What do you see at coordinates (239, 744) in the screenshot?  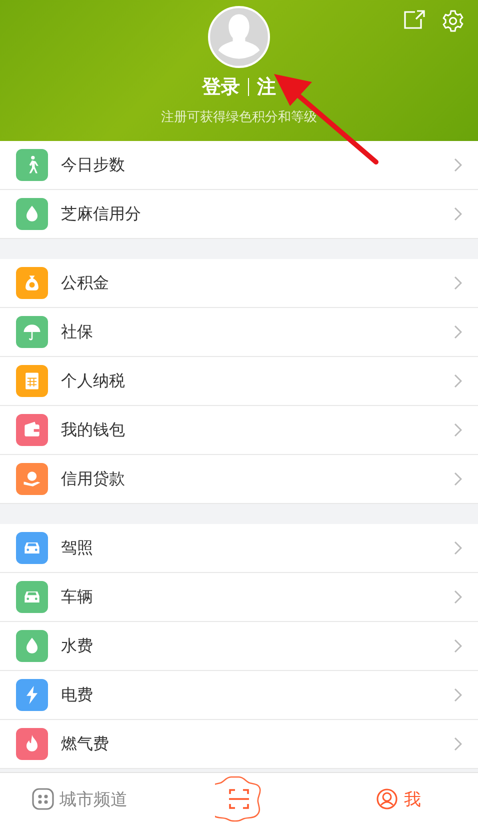 I see `menu-item: 燃气费` at bounding box center [239, 744].